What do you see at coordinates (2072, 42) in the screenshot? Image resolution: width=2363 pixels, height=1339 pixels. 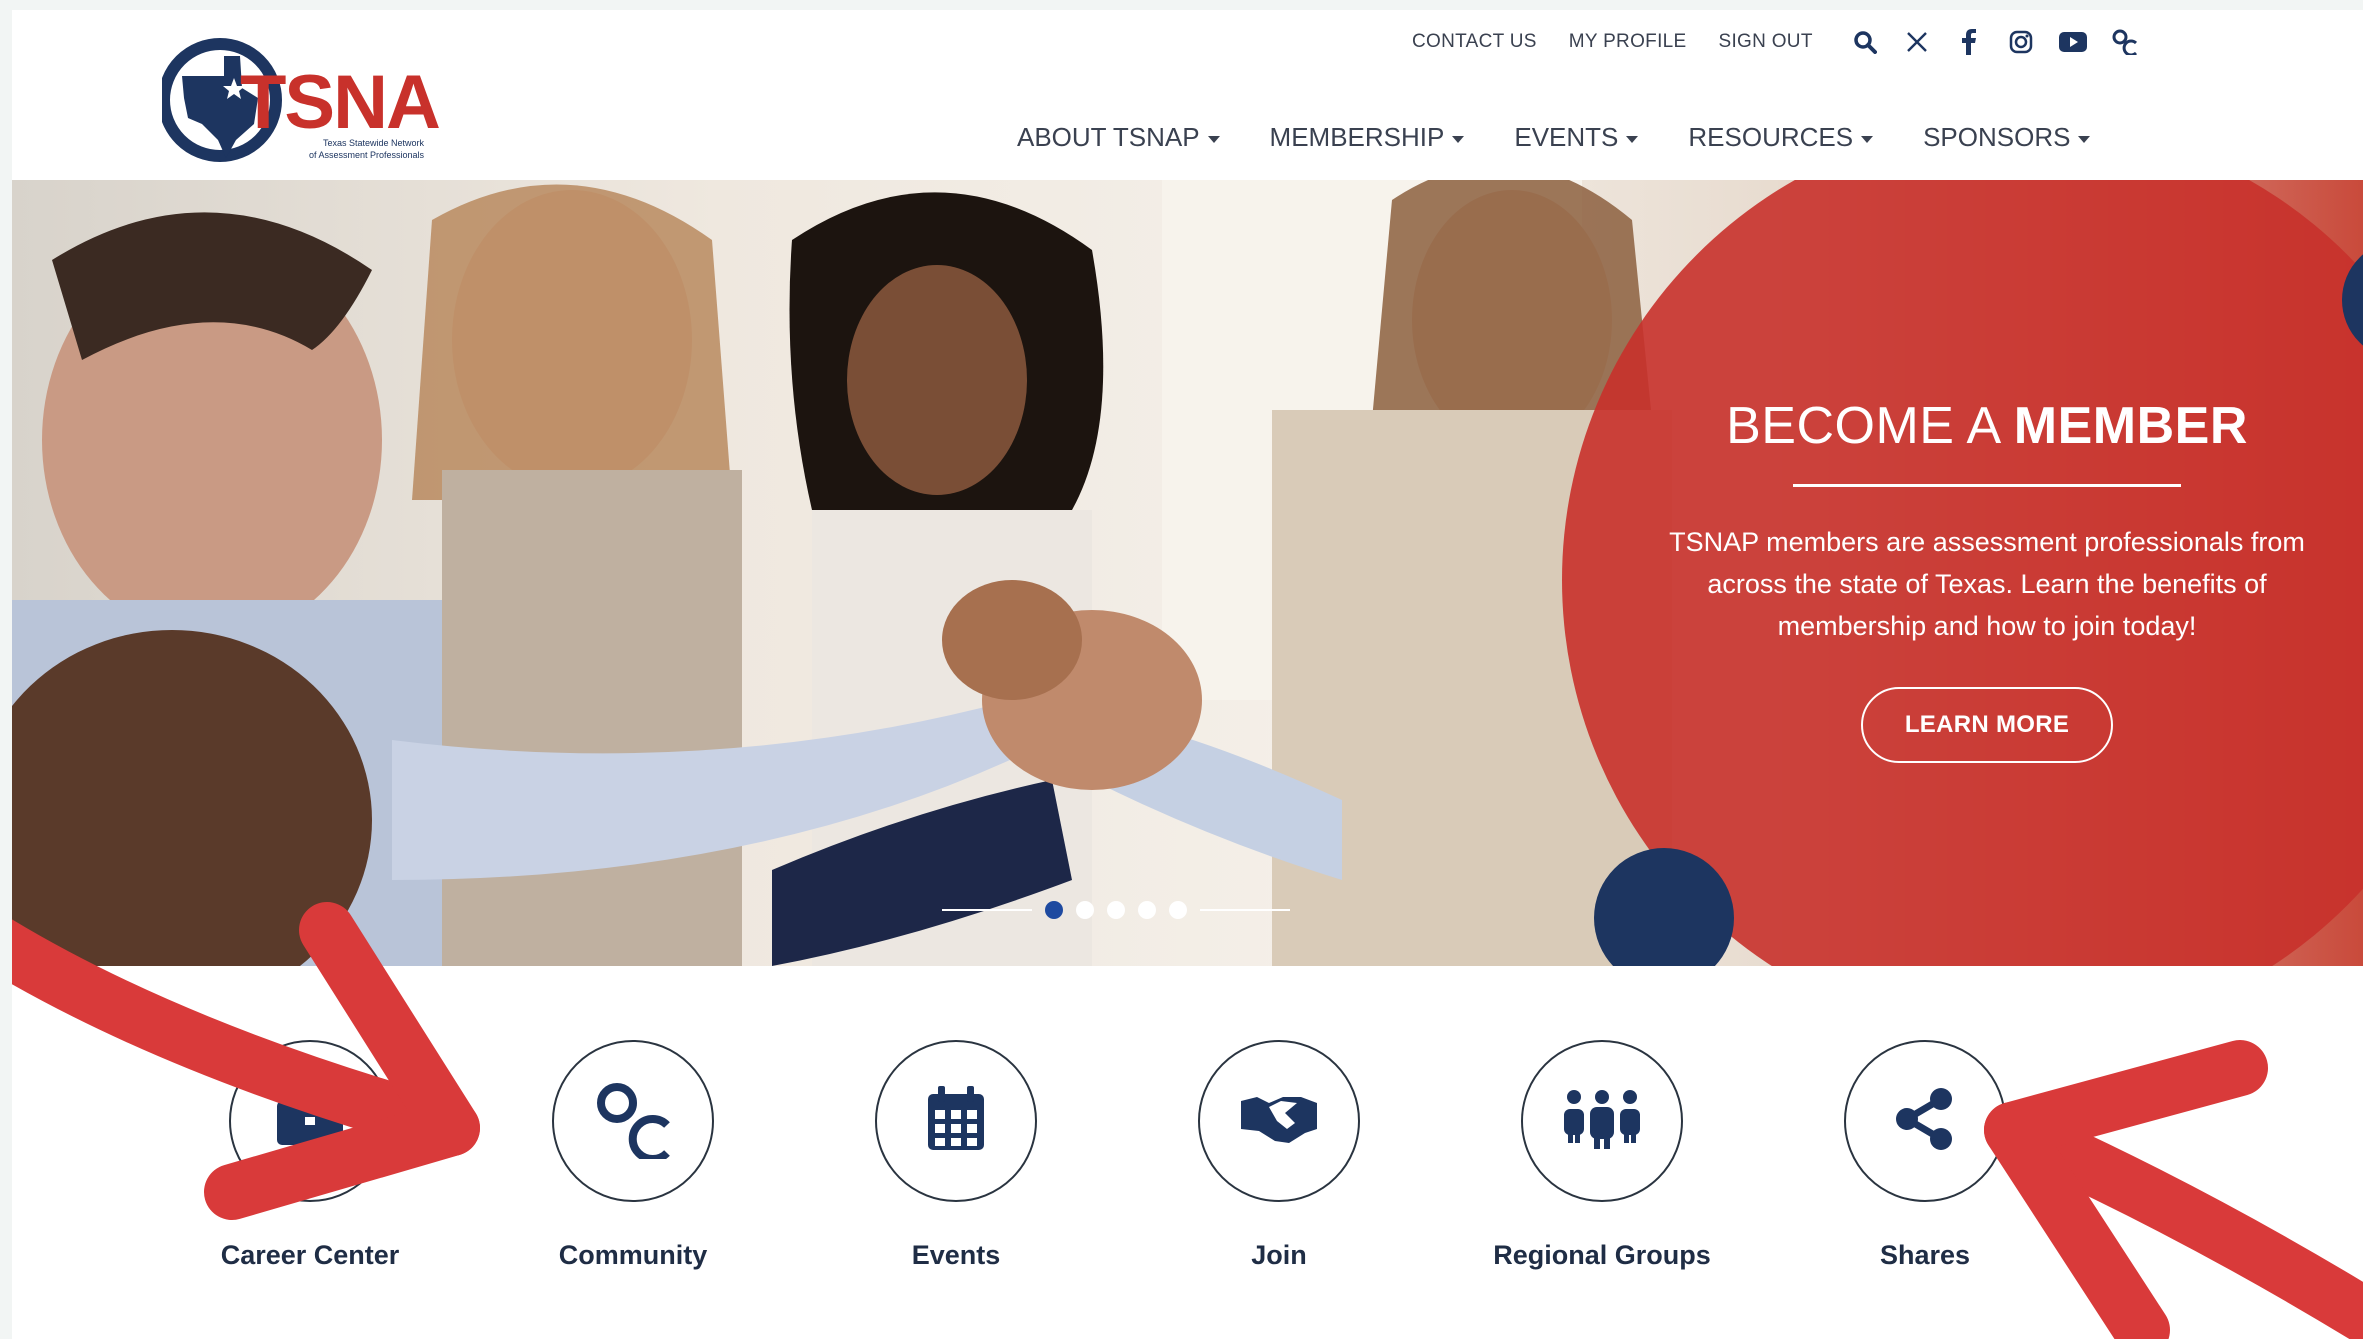 I see `youtube-icon` at bounding box center [2072, 42].